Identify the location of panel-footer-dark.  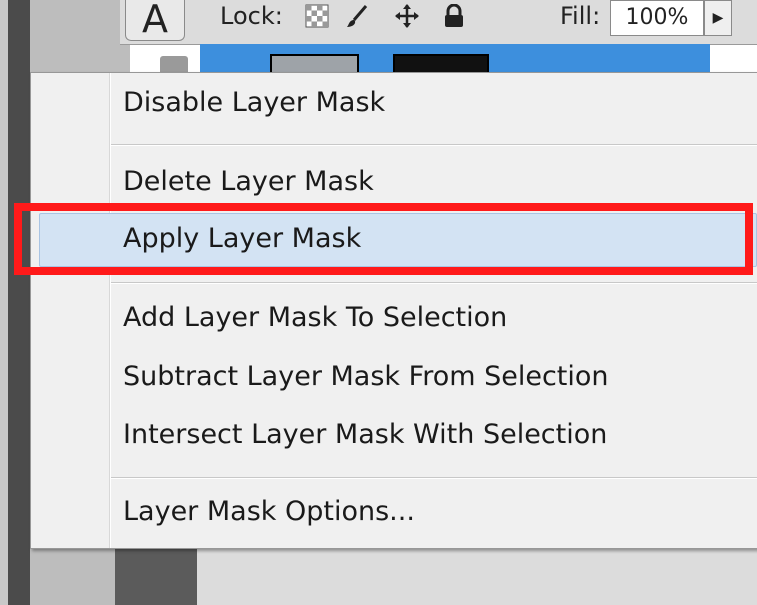
(156, 572).